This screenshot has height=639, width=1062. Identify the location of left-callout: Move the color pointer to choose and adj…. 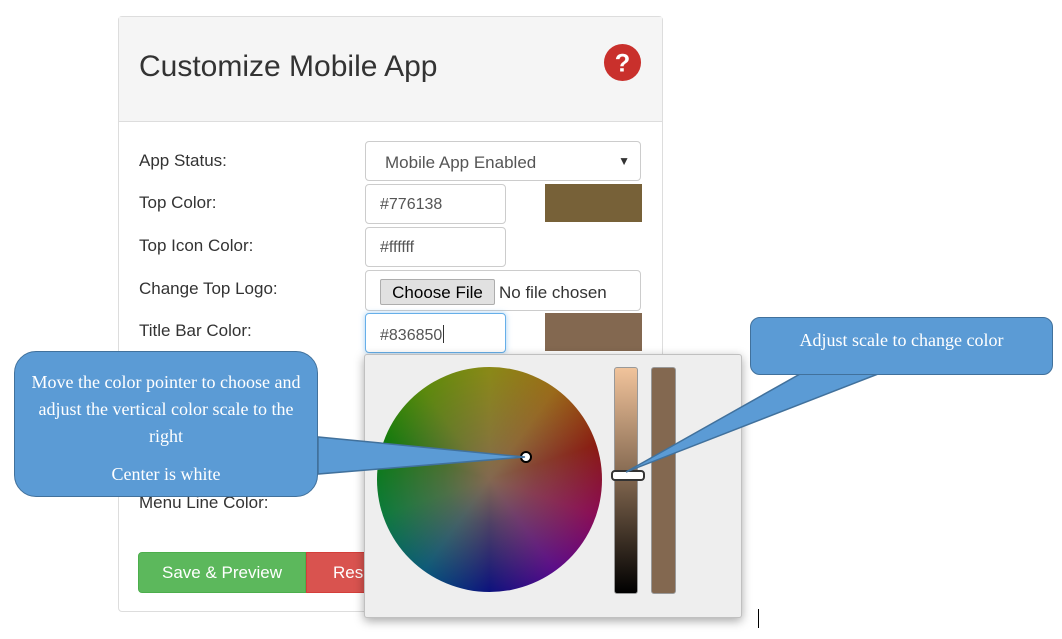
(166, 424).